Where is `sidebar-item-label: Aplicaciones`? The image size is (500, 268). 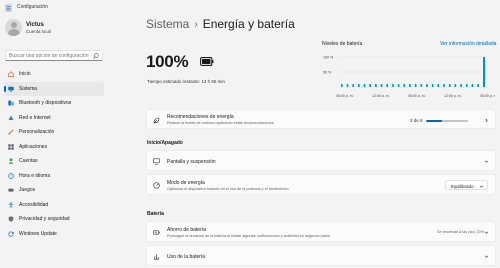 sidebar-item-label: Aplicaciones is located at coordinates (33, 146).